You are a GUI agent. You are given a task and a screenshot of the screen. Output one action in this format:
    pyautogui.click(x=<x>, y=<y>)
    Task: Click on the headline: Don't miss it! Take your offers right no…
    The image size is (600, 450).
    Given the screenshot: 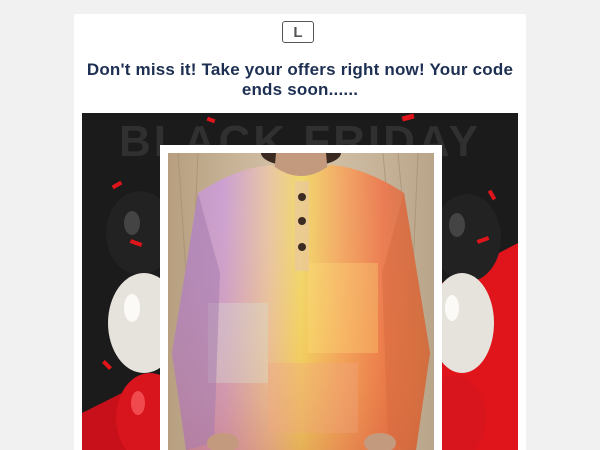 What is the action you would take?
    pyautogui.click(x=300, y=79)
    